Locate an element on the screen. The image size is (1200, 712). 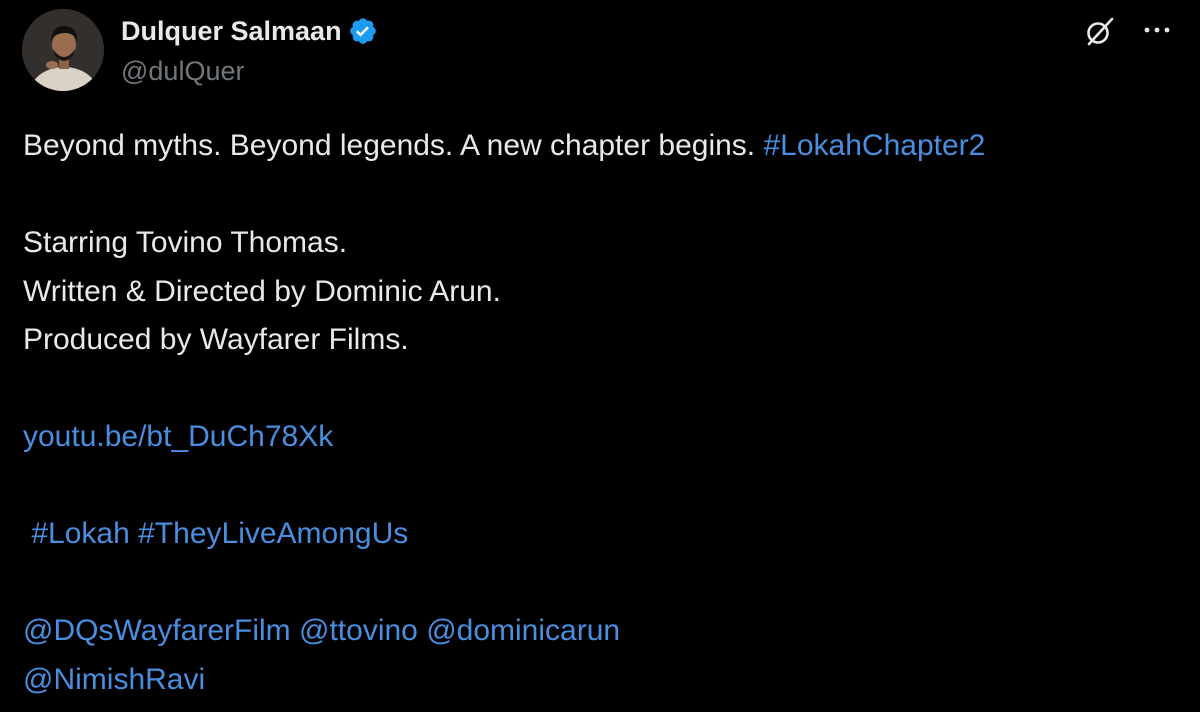
producer-line: Produced by Wayfarer Films. is located at coordinates (216, 339).